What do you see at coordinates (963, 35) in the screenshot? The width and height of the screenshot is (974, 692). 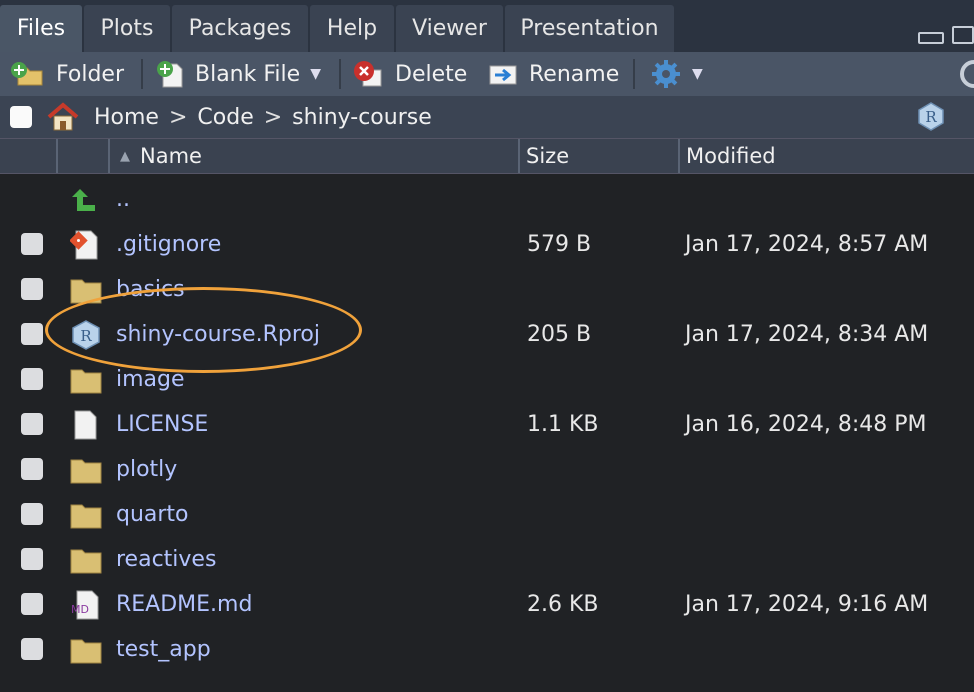 I see `maximize-pane-icon` at bounding box center [963, 35].